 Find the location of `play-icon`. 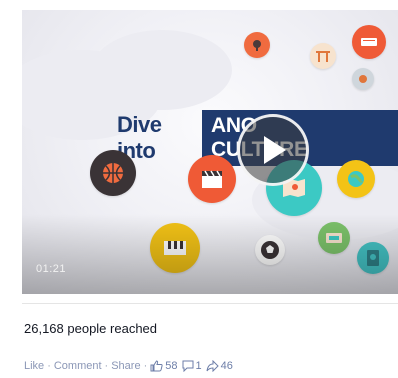

play-icon is located at coordinates (275, 150).